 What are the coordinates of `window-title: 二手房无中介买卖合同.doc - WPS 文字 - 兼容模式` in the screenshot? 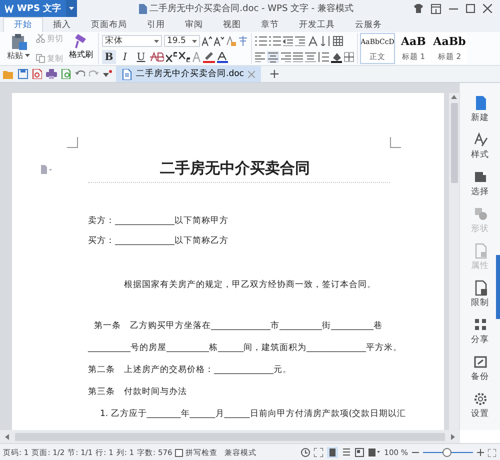 It's located at (252, 8).